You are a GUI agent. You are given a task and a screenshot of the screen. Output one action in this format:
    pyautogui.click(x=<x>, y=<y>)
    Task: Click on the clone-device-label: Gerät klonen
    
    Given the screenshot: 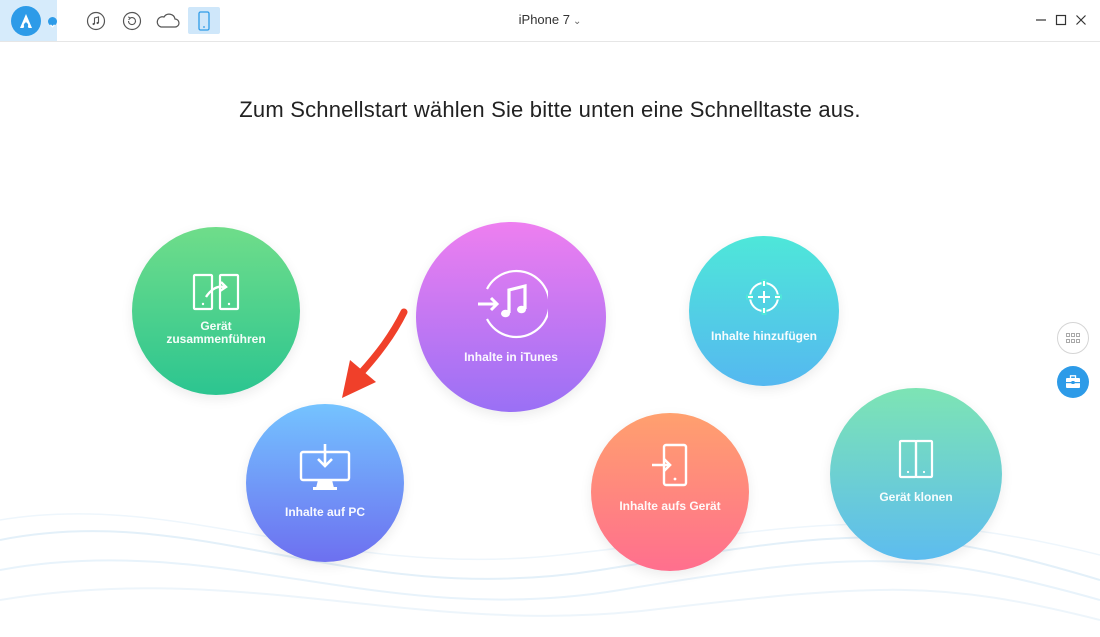 What is the action you would take?
    pyautogui.click(x=916, y=497)
    